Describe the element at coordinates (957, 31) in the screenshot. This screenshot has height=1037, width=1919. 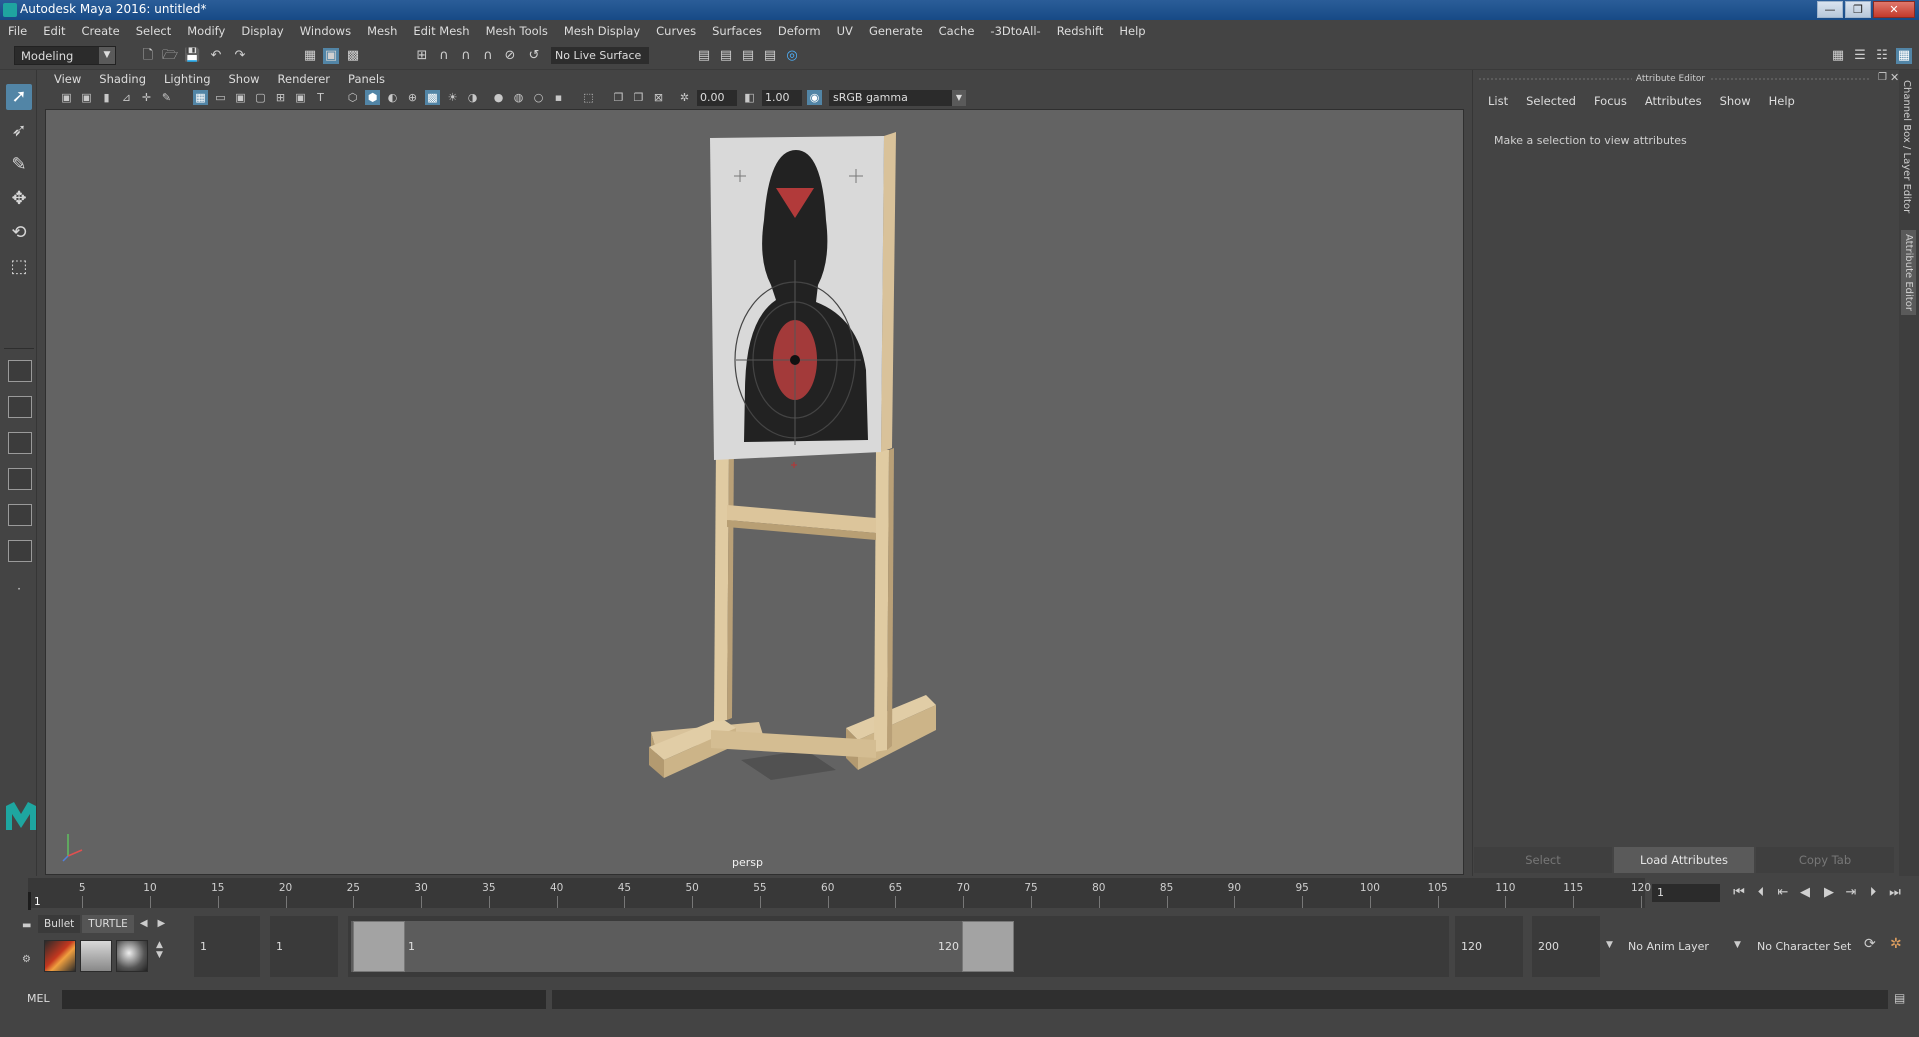
I see `menu-cache: Cache` at that location.